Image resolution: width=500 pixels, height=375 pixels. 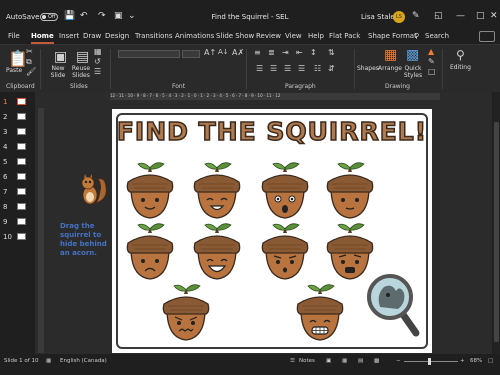 I want to click on acorn-sad, so click(x=150, y=251).